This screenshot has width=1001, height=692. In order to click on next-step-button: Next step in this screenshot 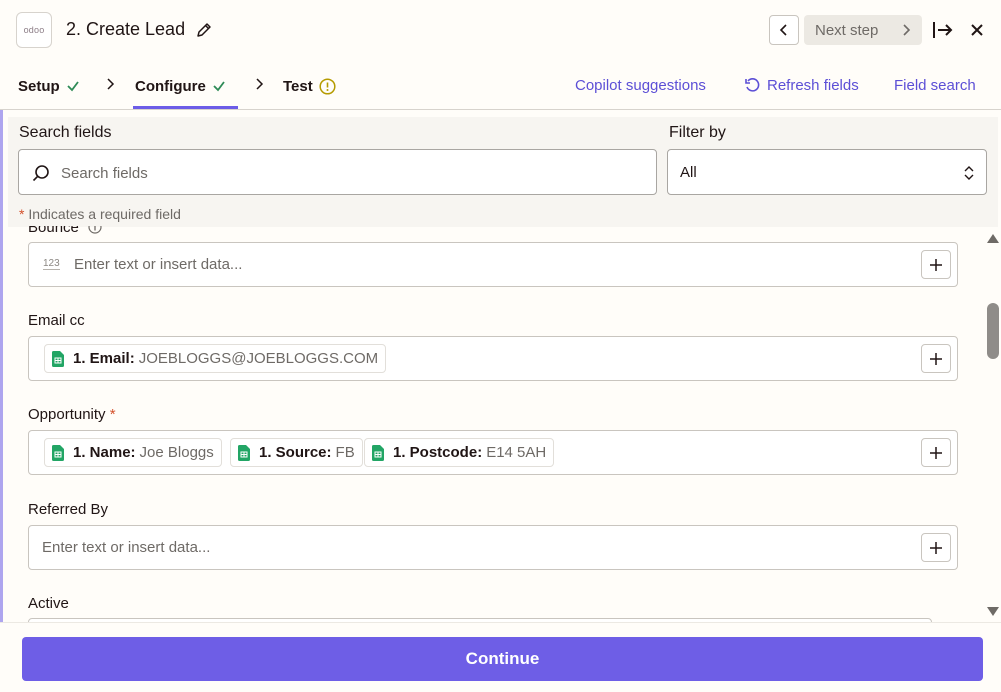, I will do `click(863, 30)`.